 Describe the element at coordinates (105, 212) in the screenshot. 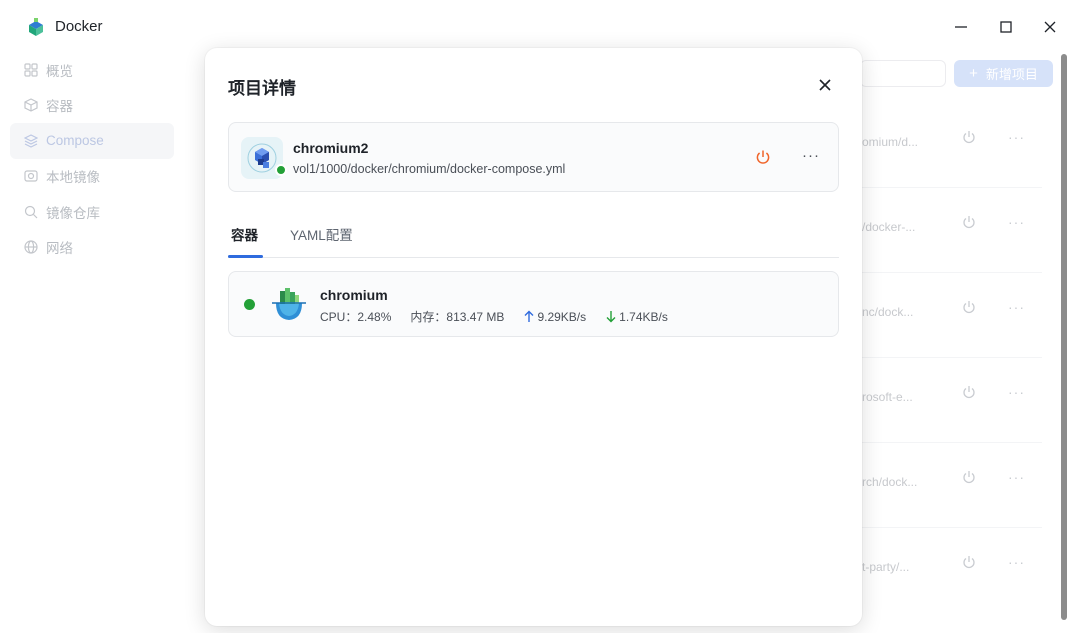

I see `sidebar-item-registry: 镜像仓库` at that location.